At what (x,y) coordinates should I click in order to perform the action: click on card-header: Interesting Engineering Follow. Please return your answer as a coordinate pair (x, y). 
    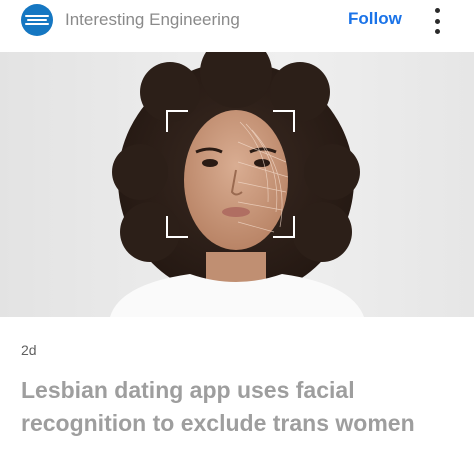
    Looking at the image, I should click on (237, 22).